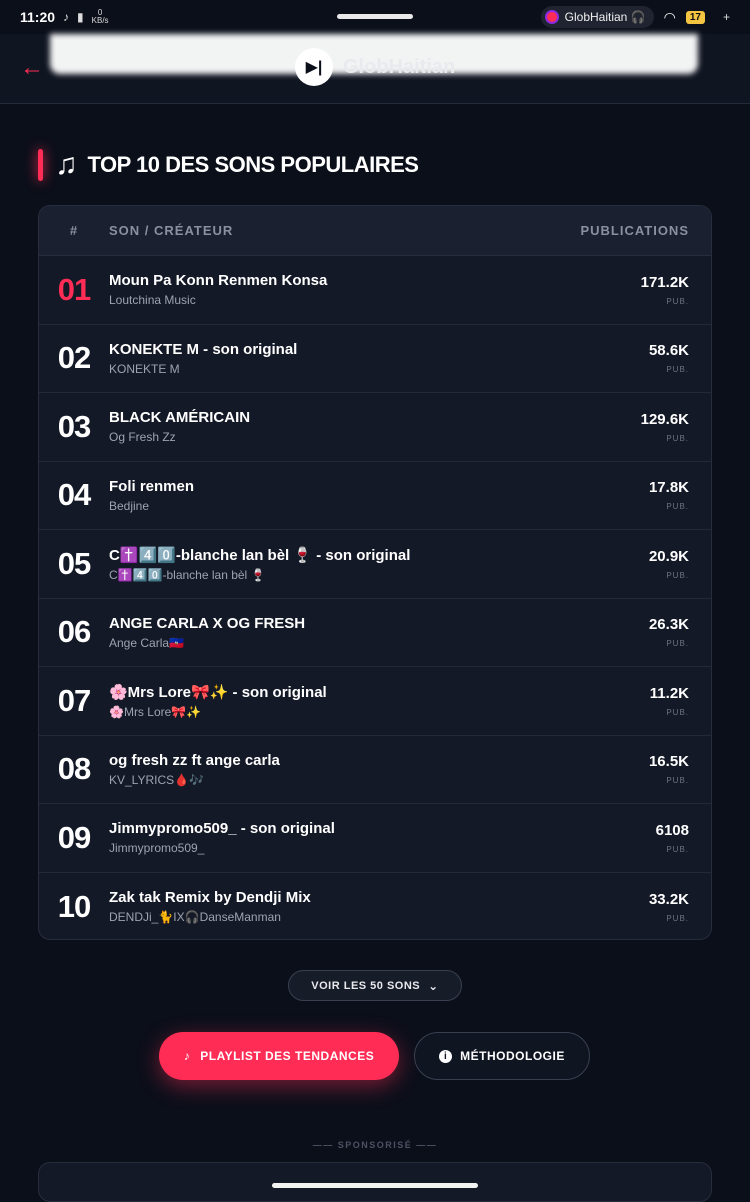  I want to click on rank-number: 08, so click(74, 769).